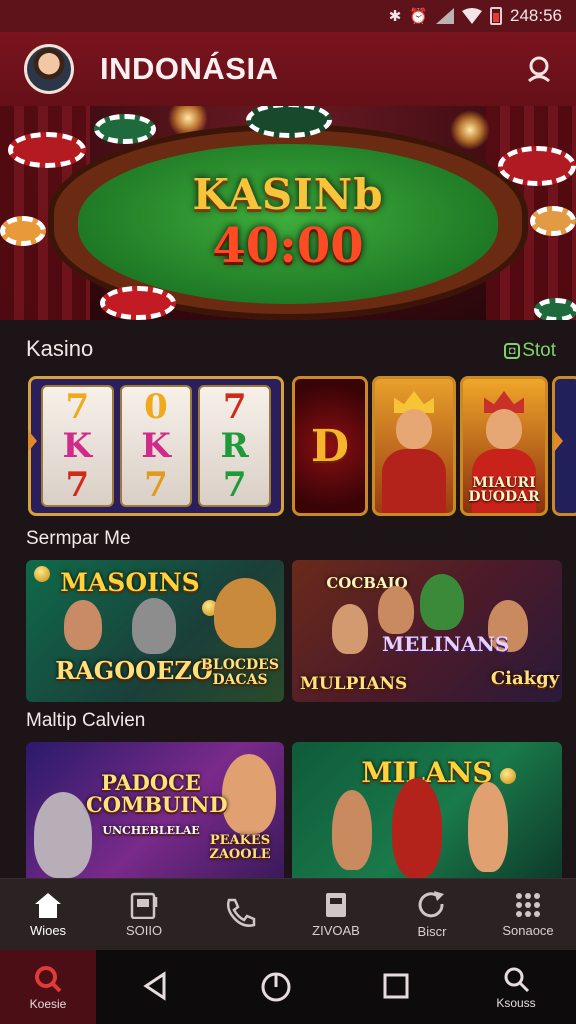 This screenshot has height=1024, width=576. What do you see at coordinates (240, 673) in the screenshot?
I see `card-badge: BLOCDES DACAS` at bounding box center [240, 673].